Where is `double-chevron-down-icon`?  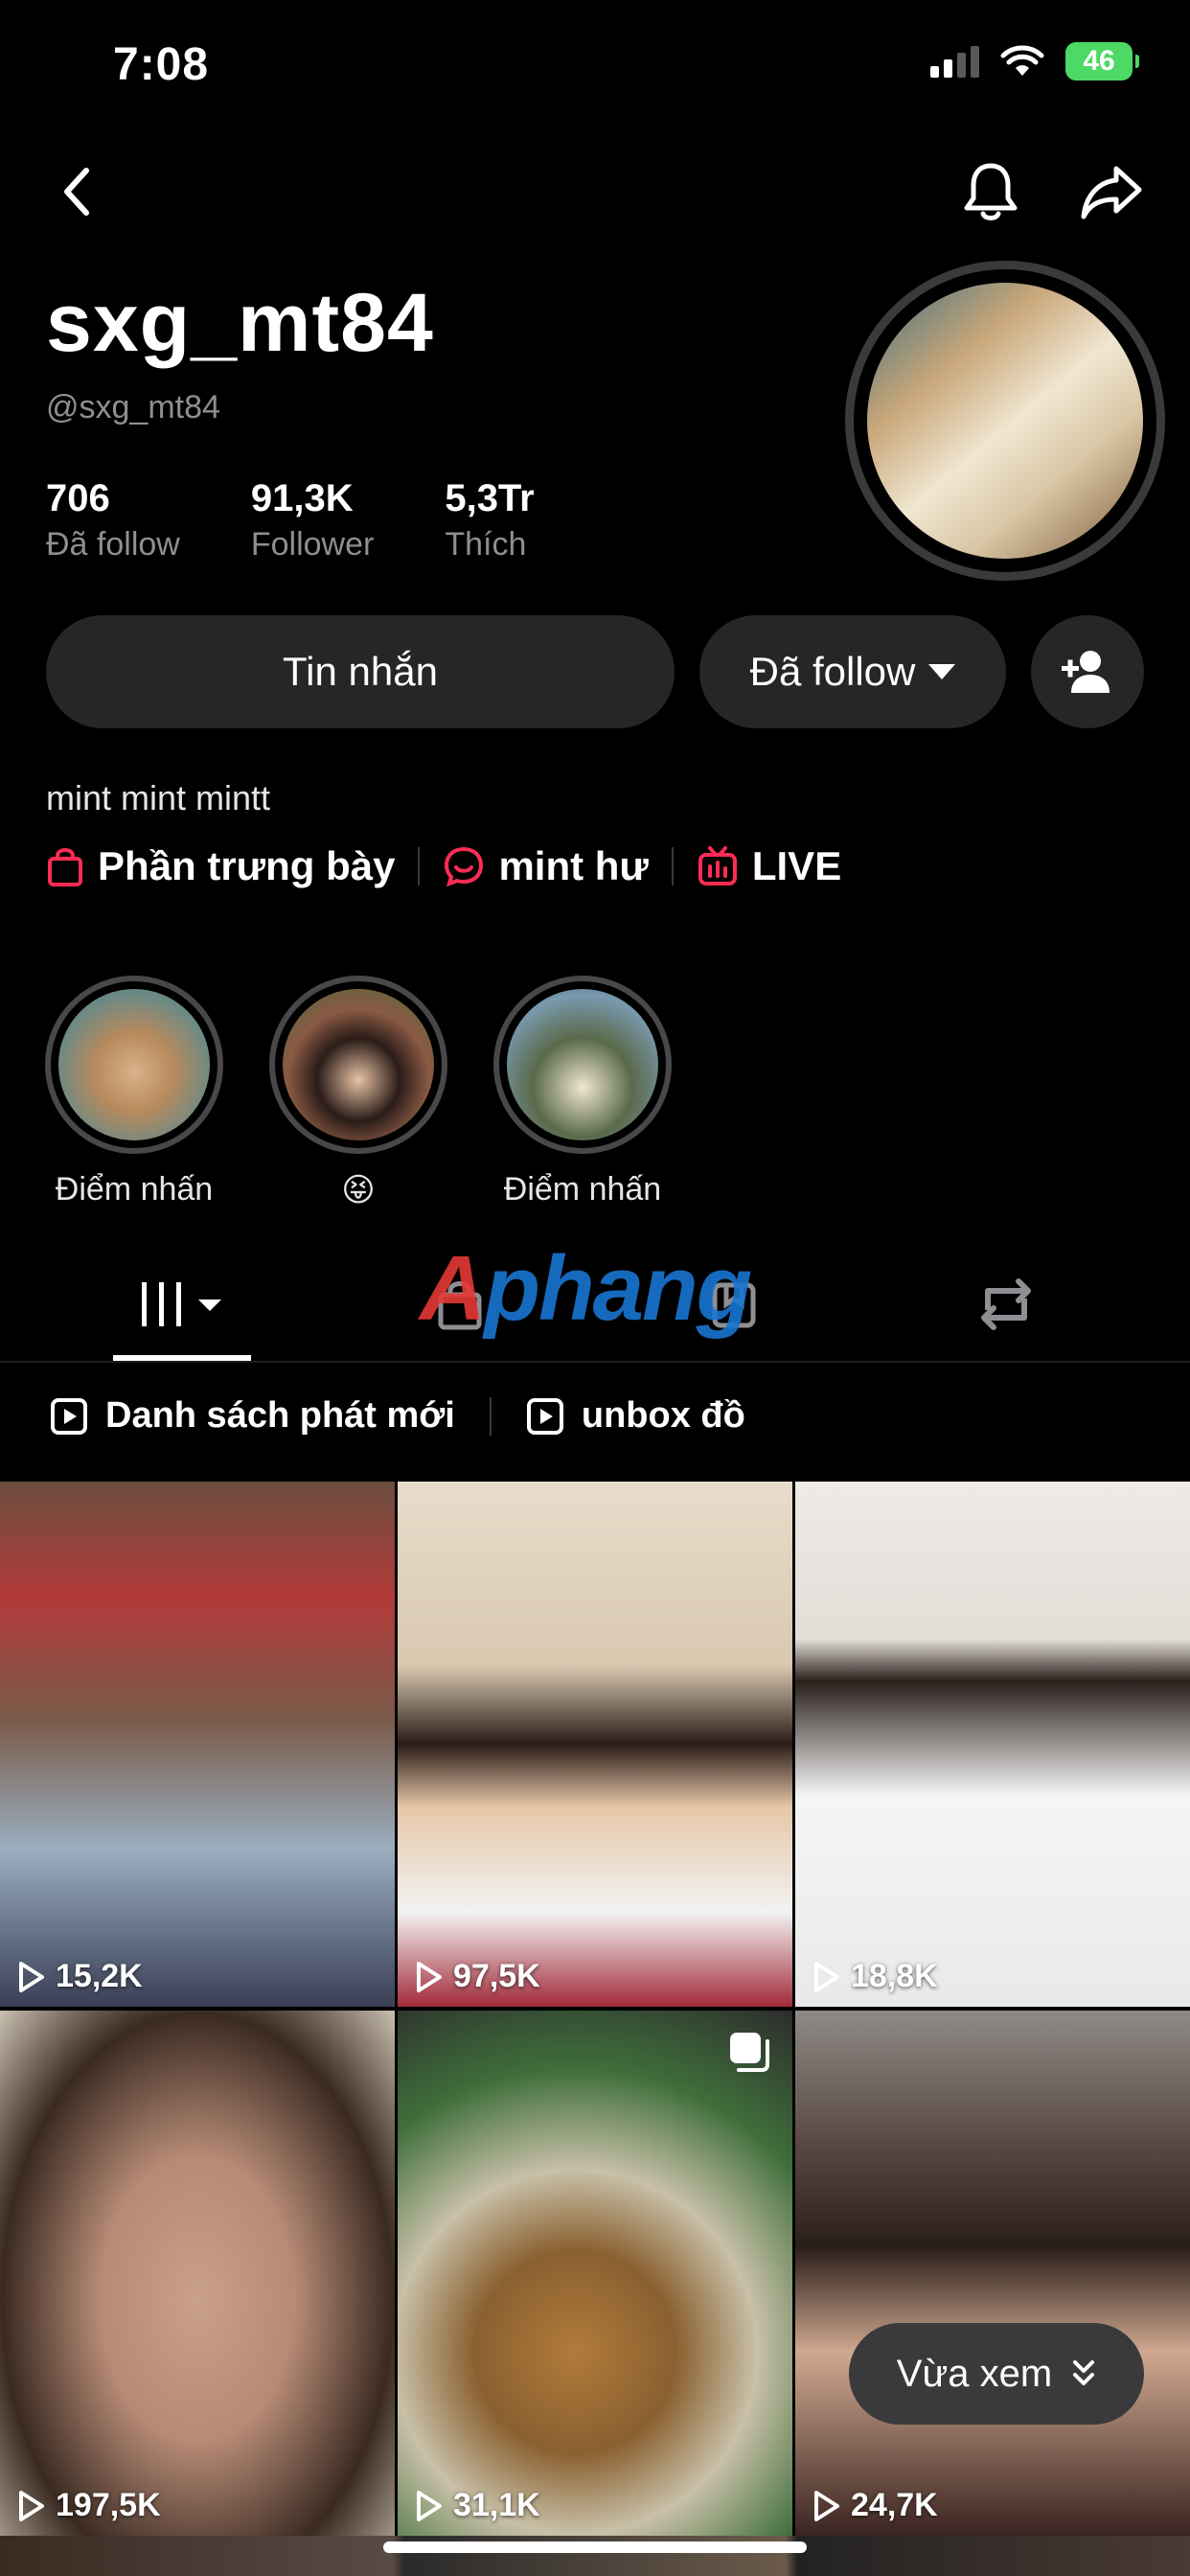 double-chevron-down-icon is located at coordinates (1084, 2372).